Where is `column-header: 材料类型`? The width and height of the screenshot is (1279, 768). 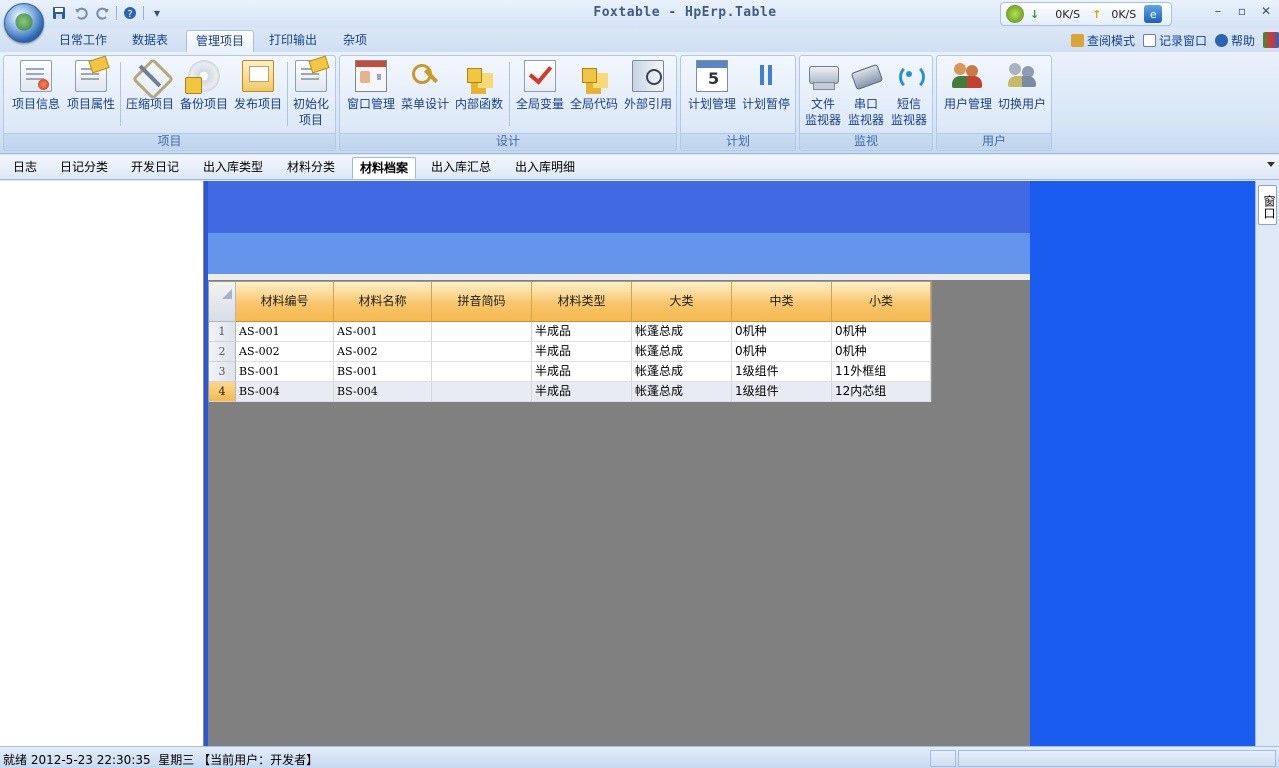 column-header: 材料类型 is located at coordinates (582, 302).